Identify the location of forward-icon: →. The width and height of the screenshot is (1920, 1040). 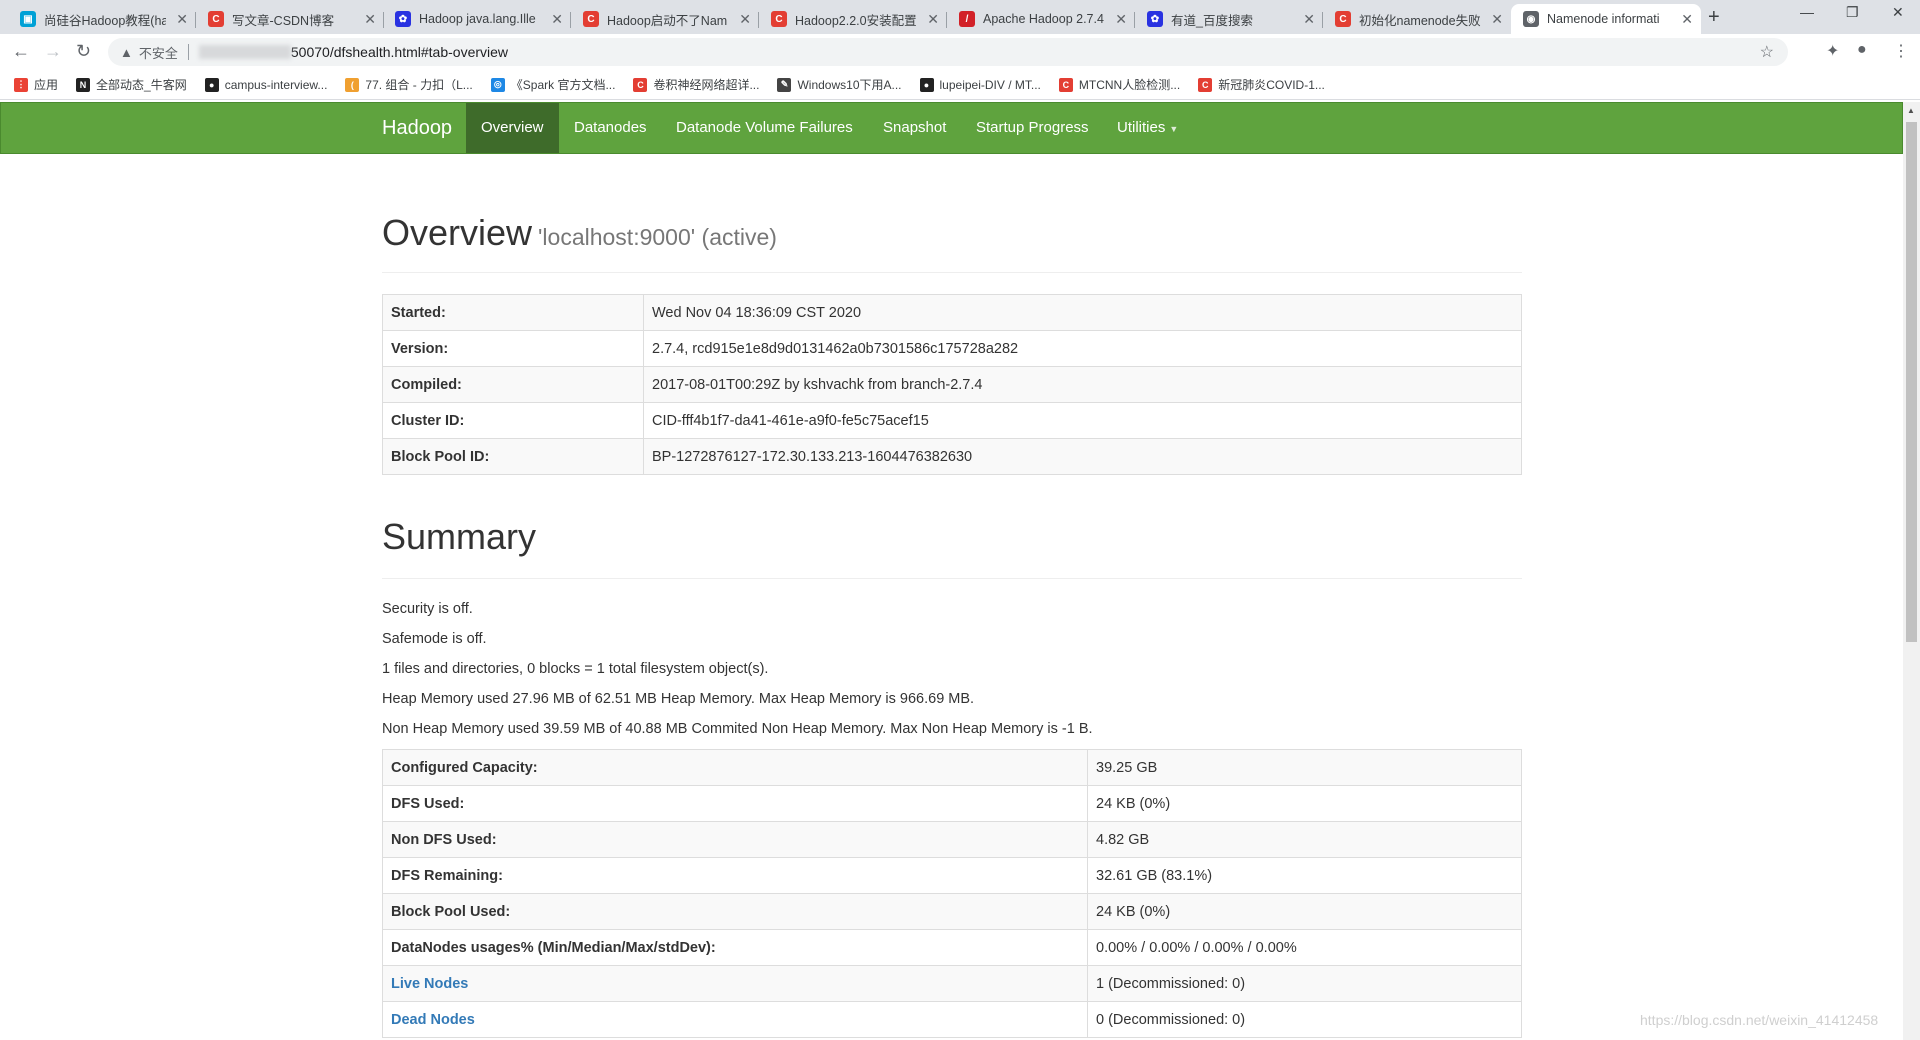
(53, 51).